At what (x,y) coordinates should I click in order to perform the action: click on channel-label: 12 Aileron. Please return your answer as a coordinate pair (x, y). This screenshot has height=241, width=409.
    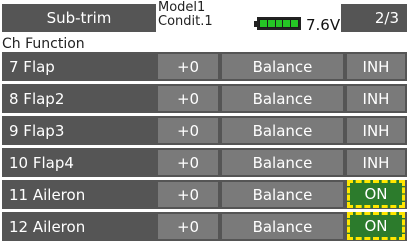
    Looking at the image, I should click on (47, 226).